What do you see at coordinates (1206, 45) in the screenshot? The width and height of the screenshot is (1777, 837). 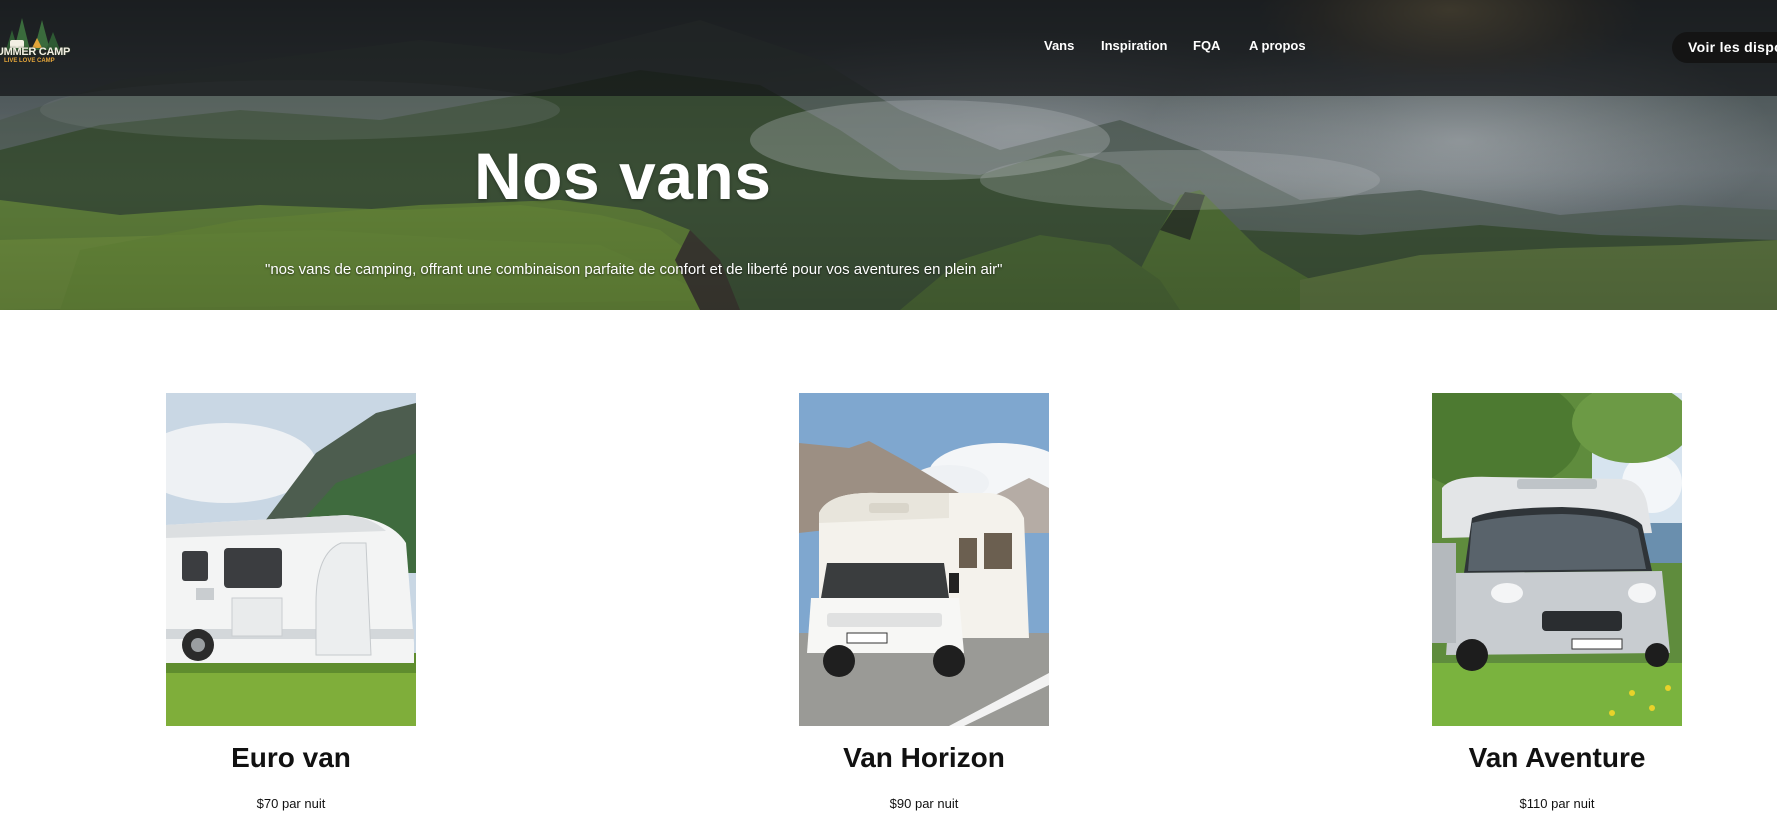 I see `nav-item-fqa: FQA` at bounding box center [1206, 45].